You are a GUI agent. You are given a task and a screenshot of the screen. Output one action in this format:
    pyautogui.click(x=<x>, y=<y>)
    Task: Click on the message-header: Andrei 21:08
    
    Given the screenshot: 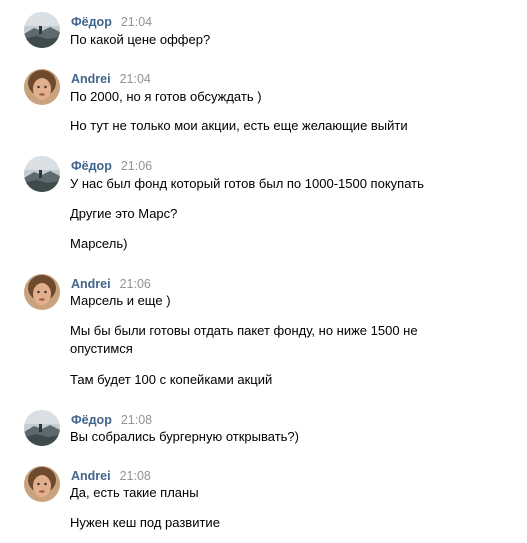 What is the action you would take?
    pyautogui.click(x=111, y=475)
    